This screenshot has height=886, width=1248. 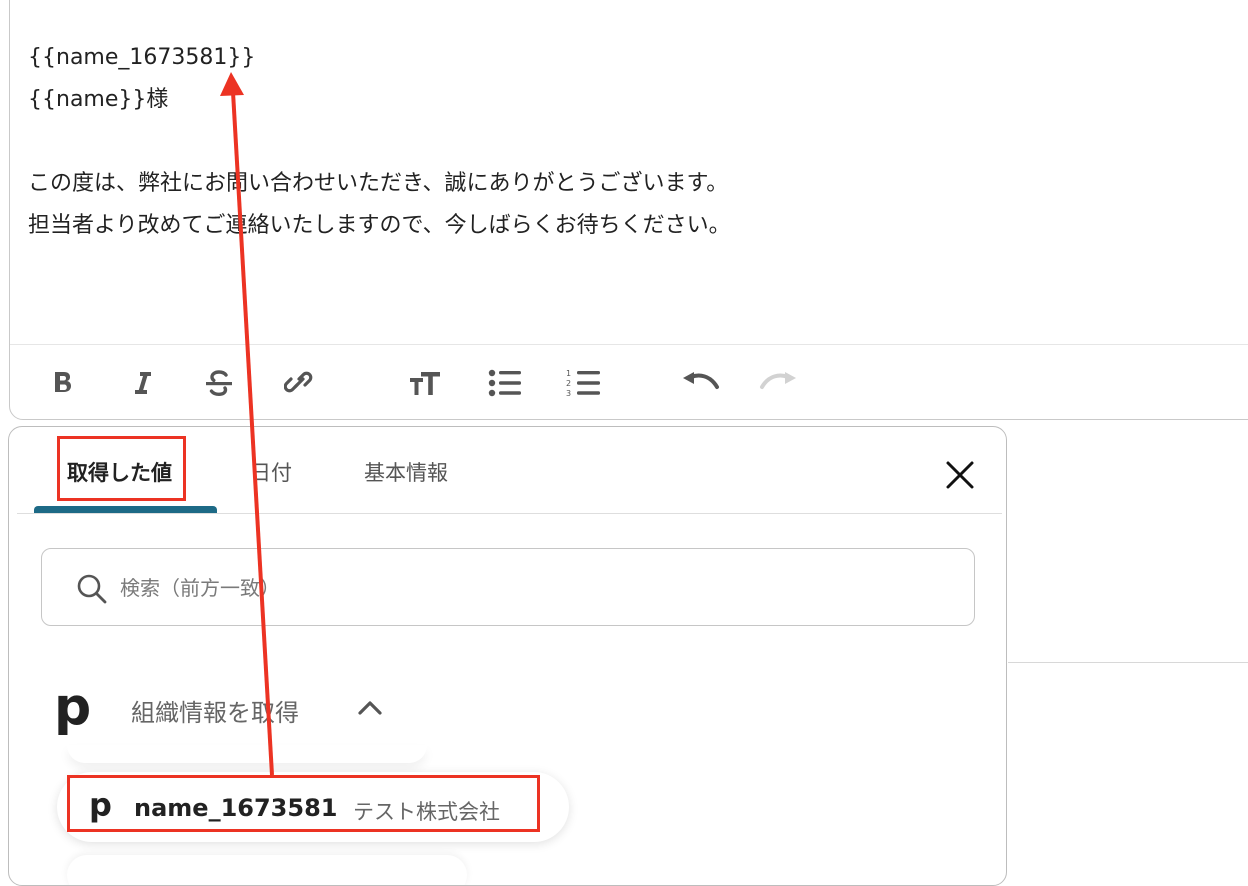 What do you see at coordinates (219, 383) in the screenshot?
I see `strikethrough-icon` at bounding box center [219, 383].